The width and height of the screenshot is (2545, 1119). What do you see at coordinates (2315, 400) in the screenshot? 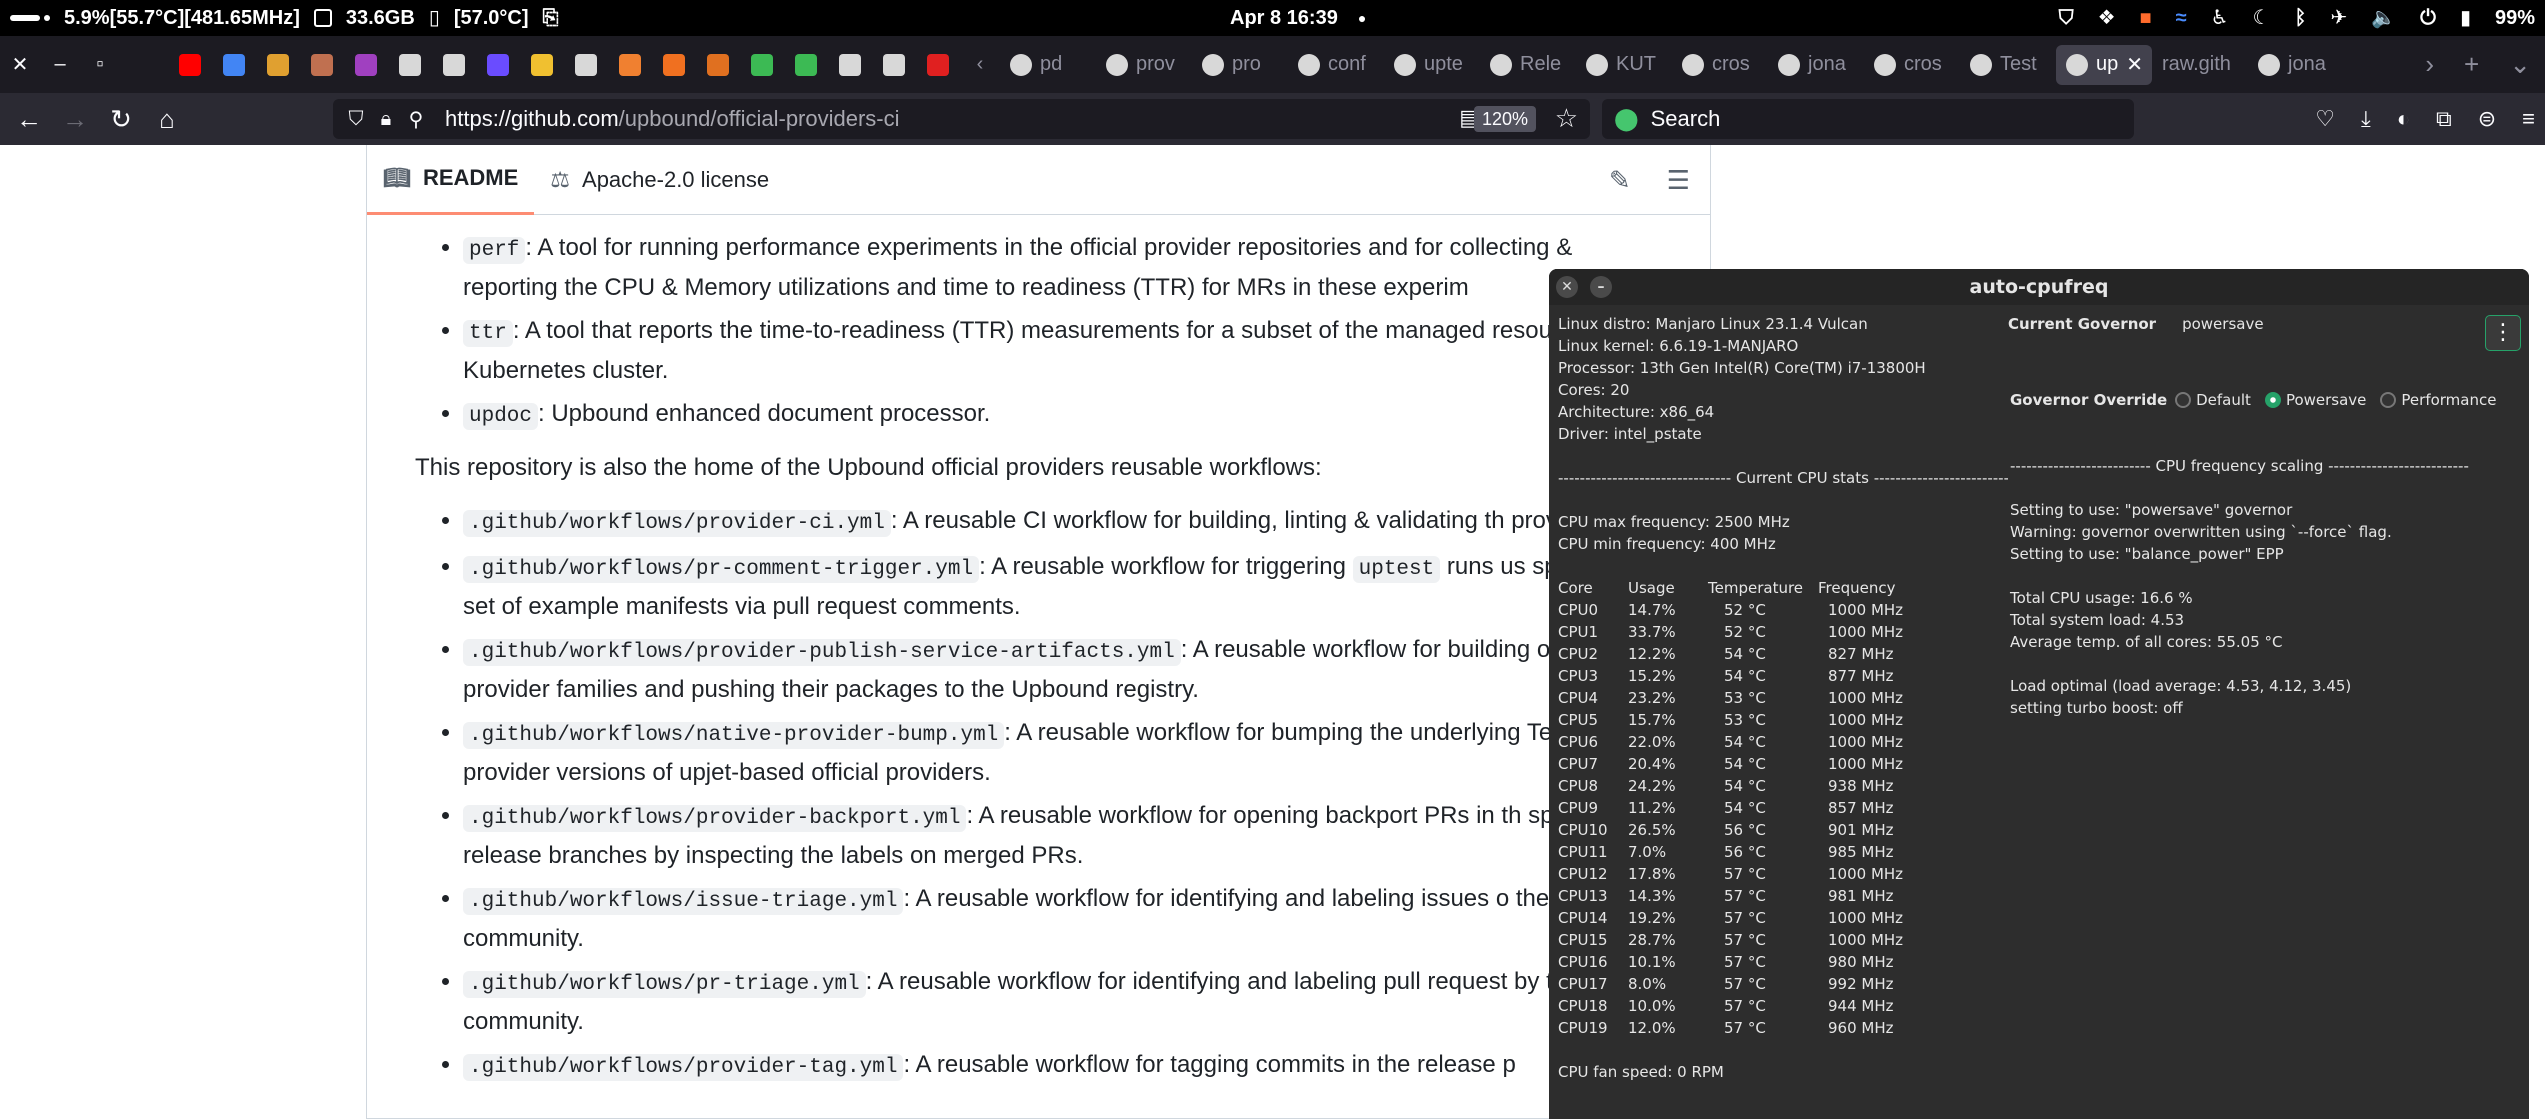
I see `override-radio-powersave: Powersave` at bounding box center [2315, 400].